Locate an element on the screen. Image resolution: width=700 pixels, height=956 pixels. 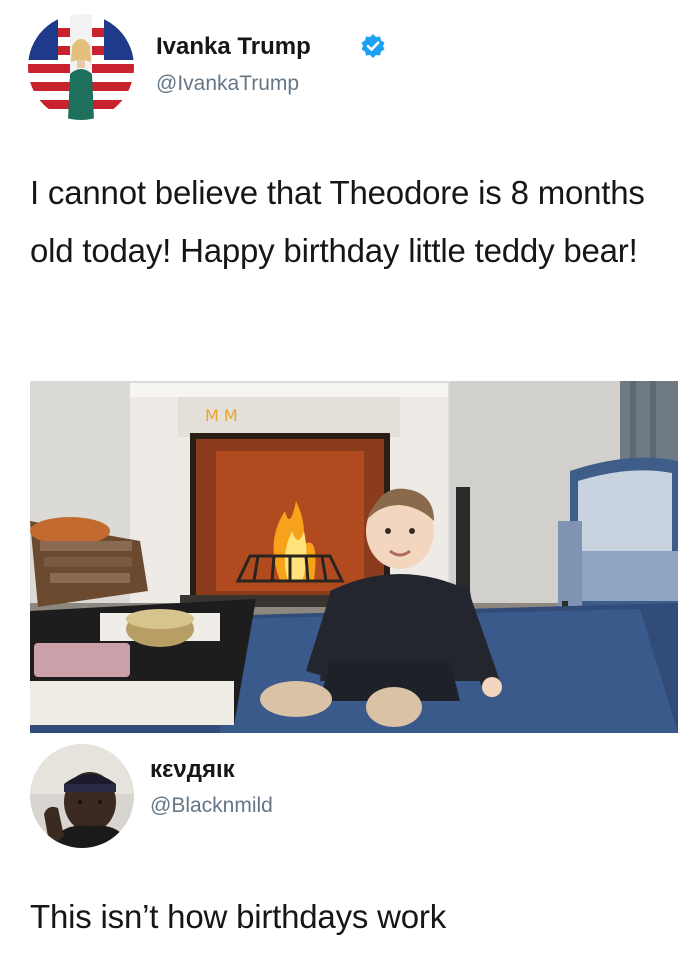
avatar-photo-flags-icon is located at coordinates (81, 67).